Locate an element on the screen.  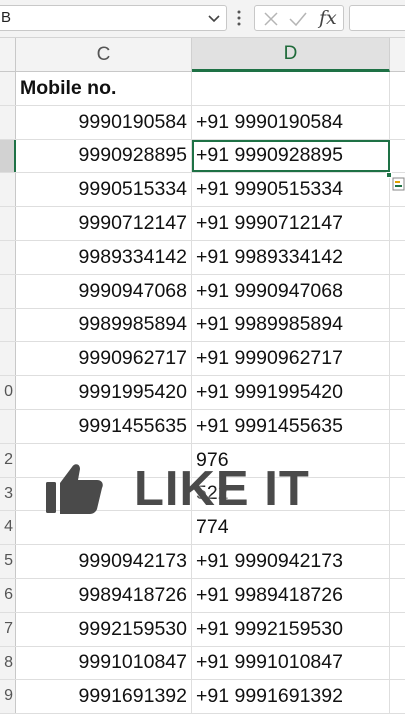
formatted-number-cell: +91 9991455635 is located at coordinates (291, 426).